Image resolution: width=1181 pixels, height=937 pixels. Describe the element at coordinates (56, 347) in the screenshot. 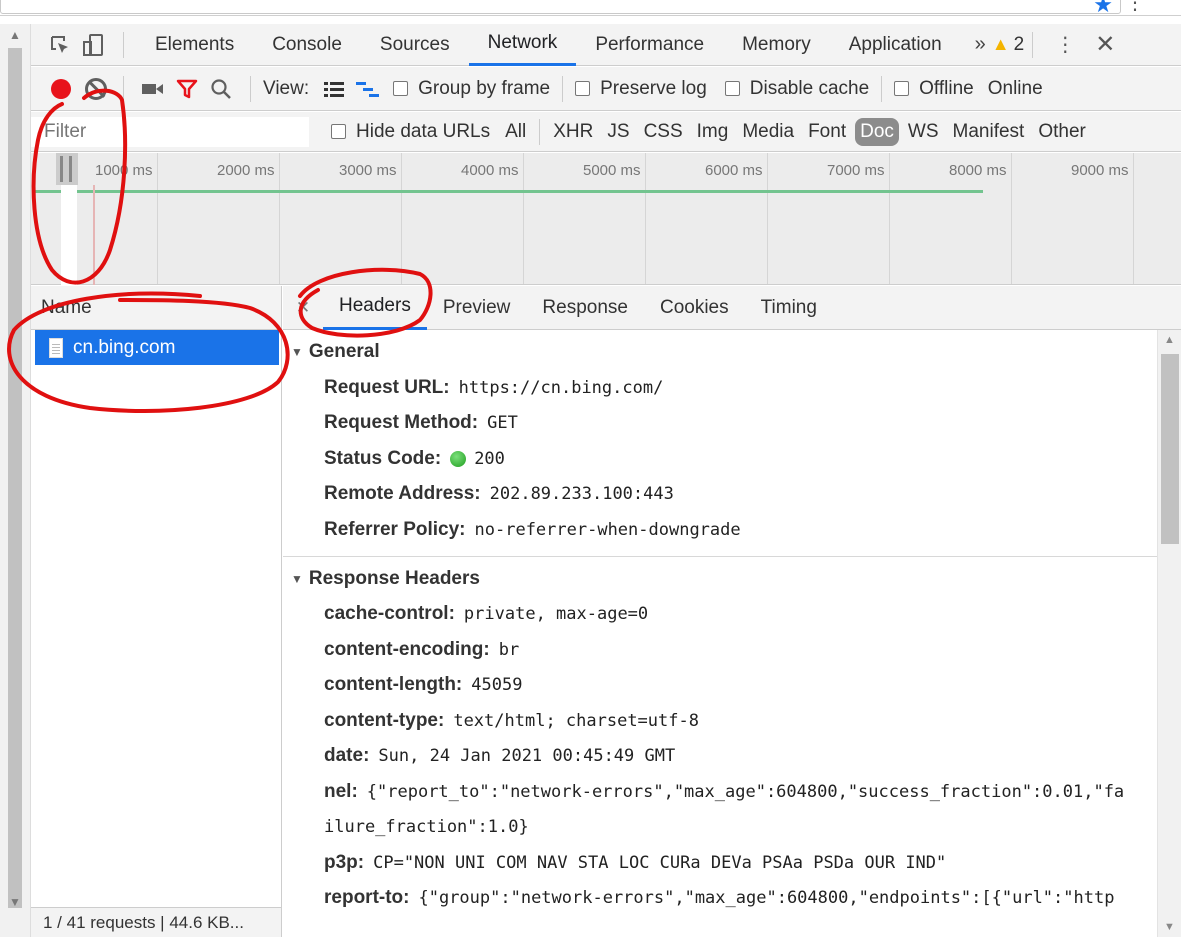

I see `document-icon` at that location.